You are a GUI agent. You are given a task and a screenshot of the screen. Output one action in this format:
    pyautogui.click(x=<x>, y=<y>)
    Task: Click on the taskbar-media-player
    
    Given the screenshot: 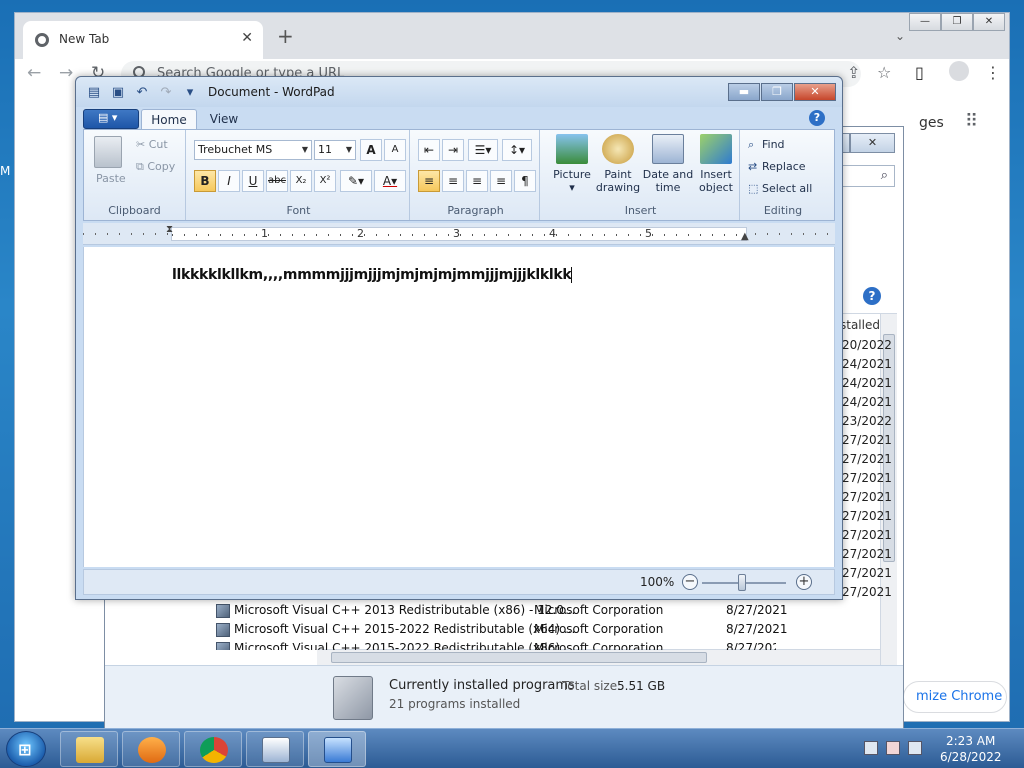 What is the action you would take?
    pyautogui.click(x=151, y=749)
    